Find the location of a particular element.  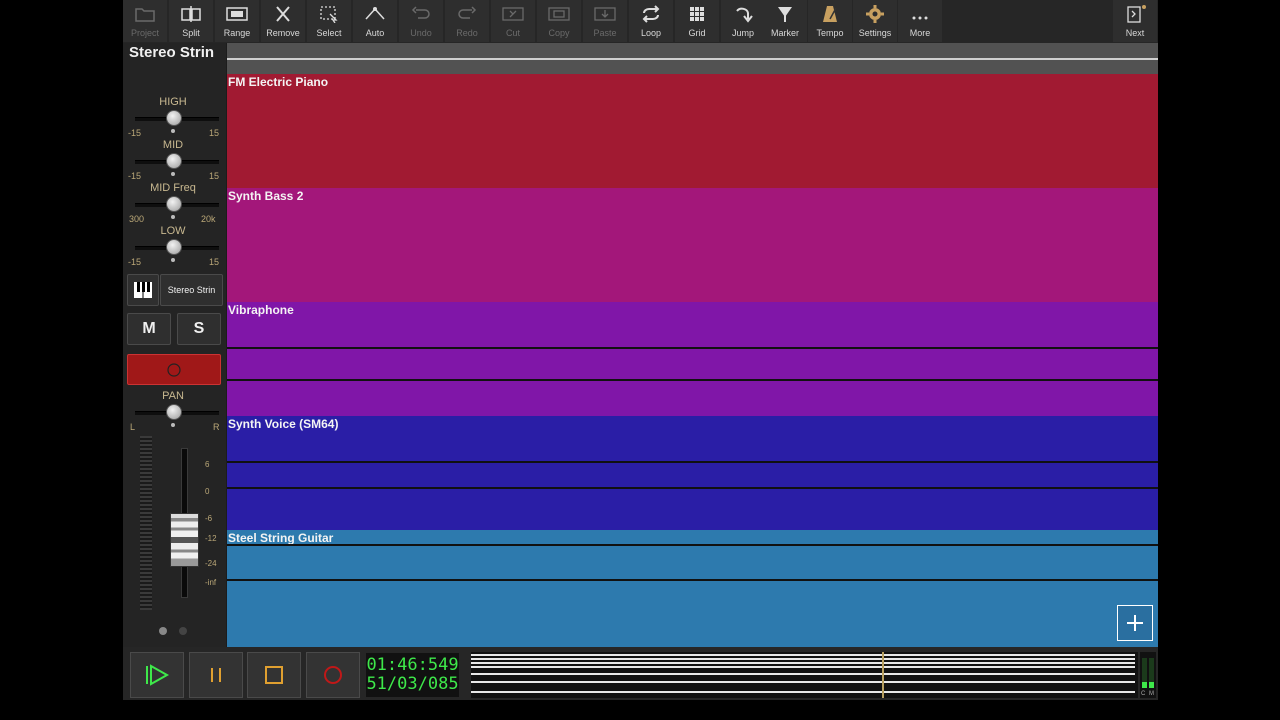

eq-low-min: -15 is located at coordinates (135, 262).